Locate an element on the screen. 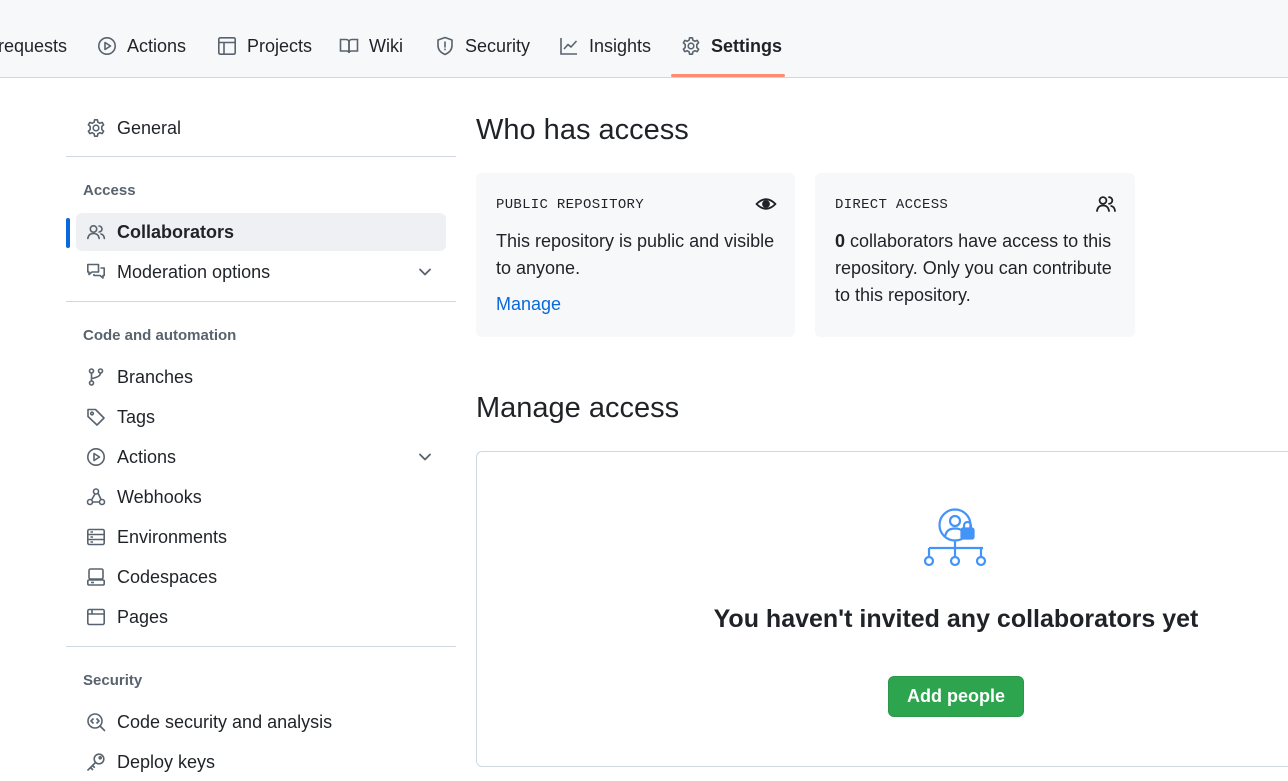  graph-icon is located at coordinates (569, 46).